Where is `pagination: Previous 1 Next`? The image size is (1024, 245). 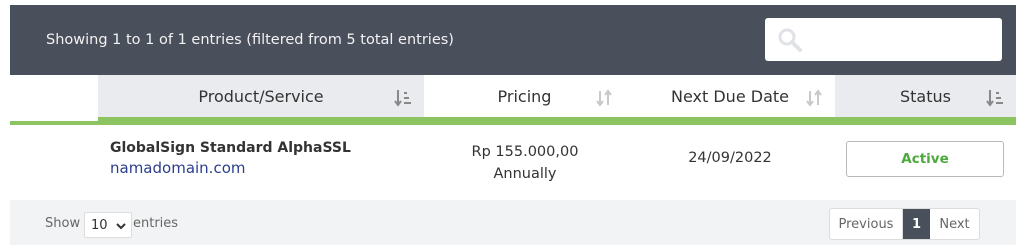 pagination: Previous 1 Next is located at coordinates (904, 224).